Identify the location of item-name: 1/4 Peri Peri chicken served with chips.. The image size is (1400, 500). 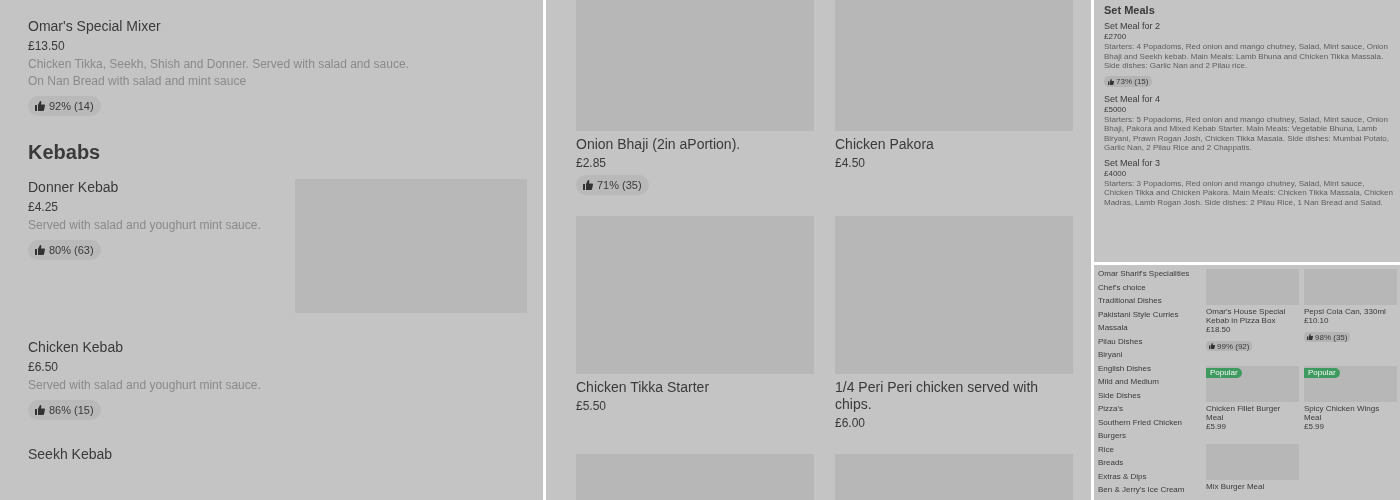
(954, 396).